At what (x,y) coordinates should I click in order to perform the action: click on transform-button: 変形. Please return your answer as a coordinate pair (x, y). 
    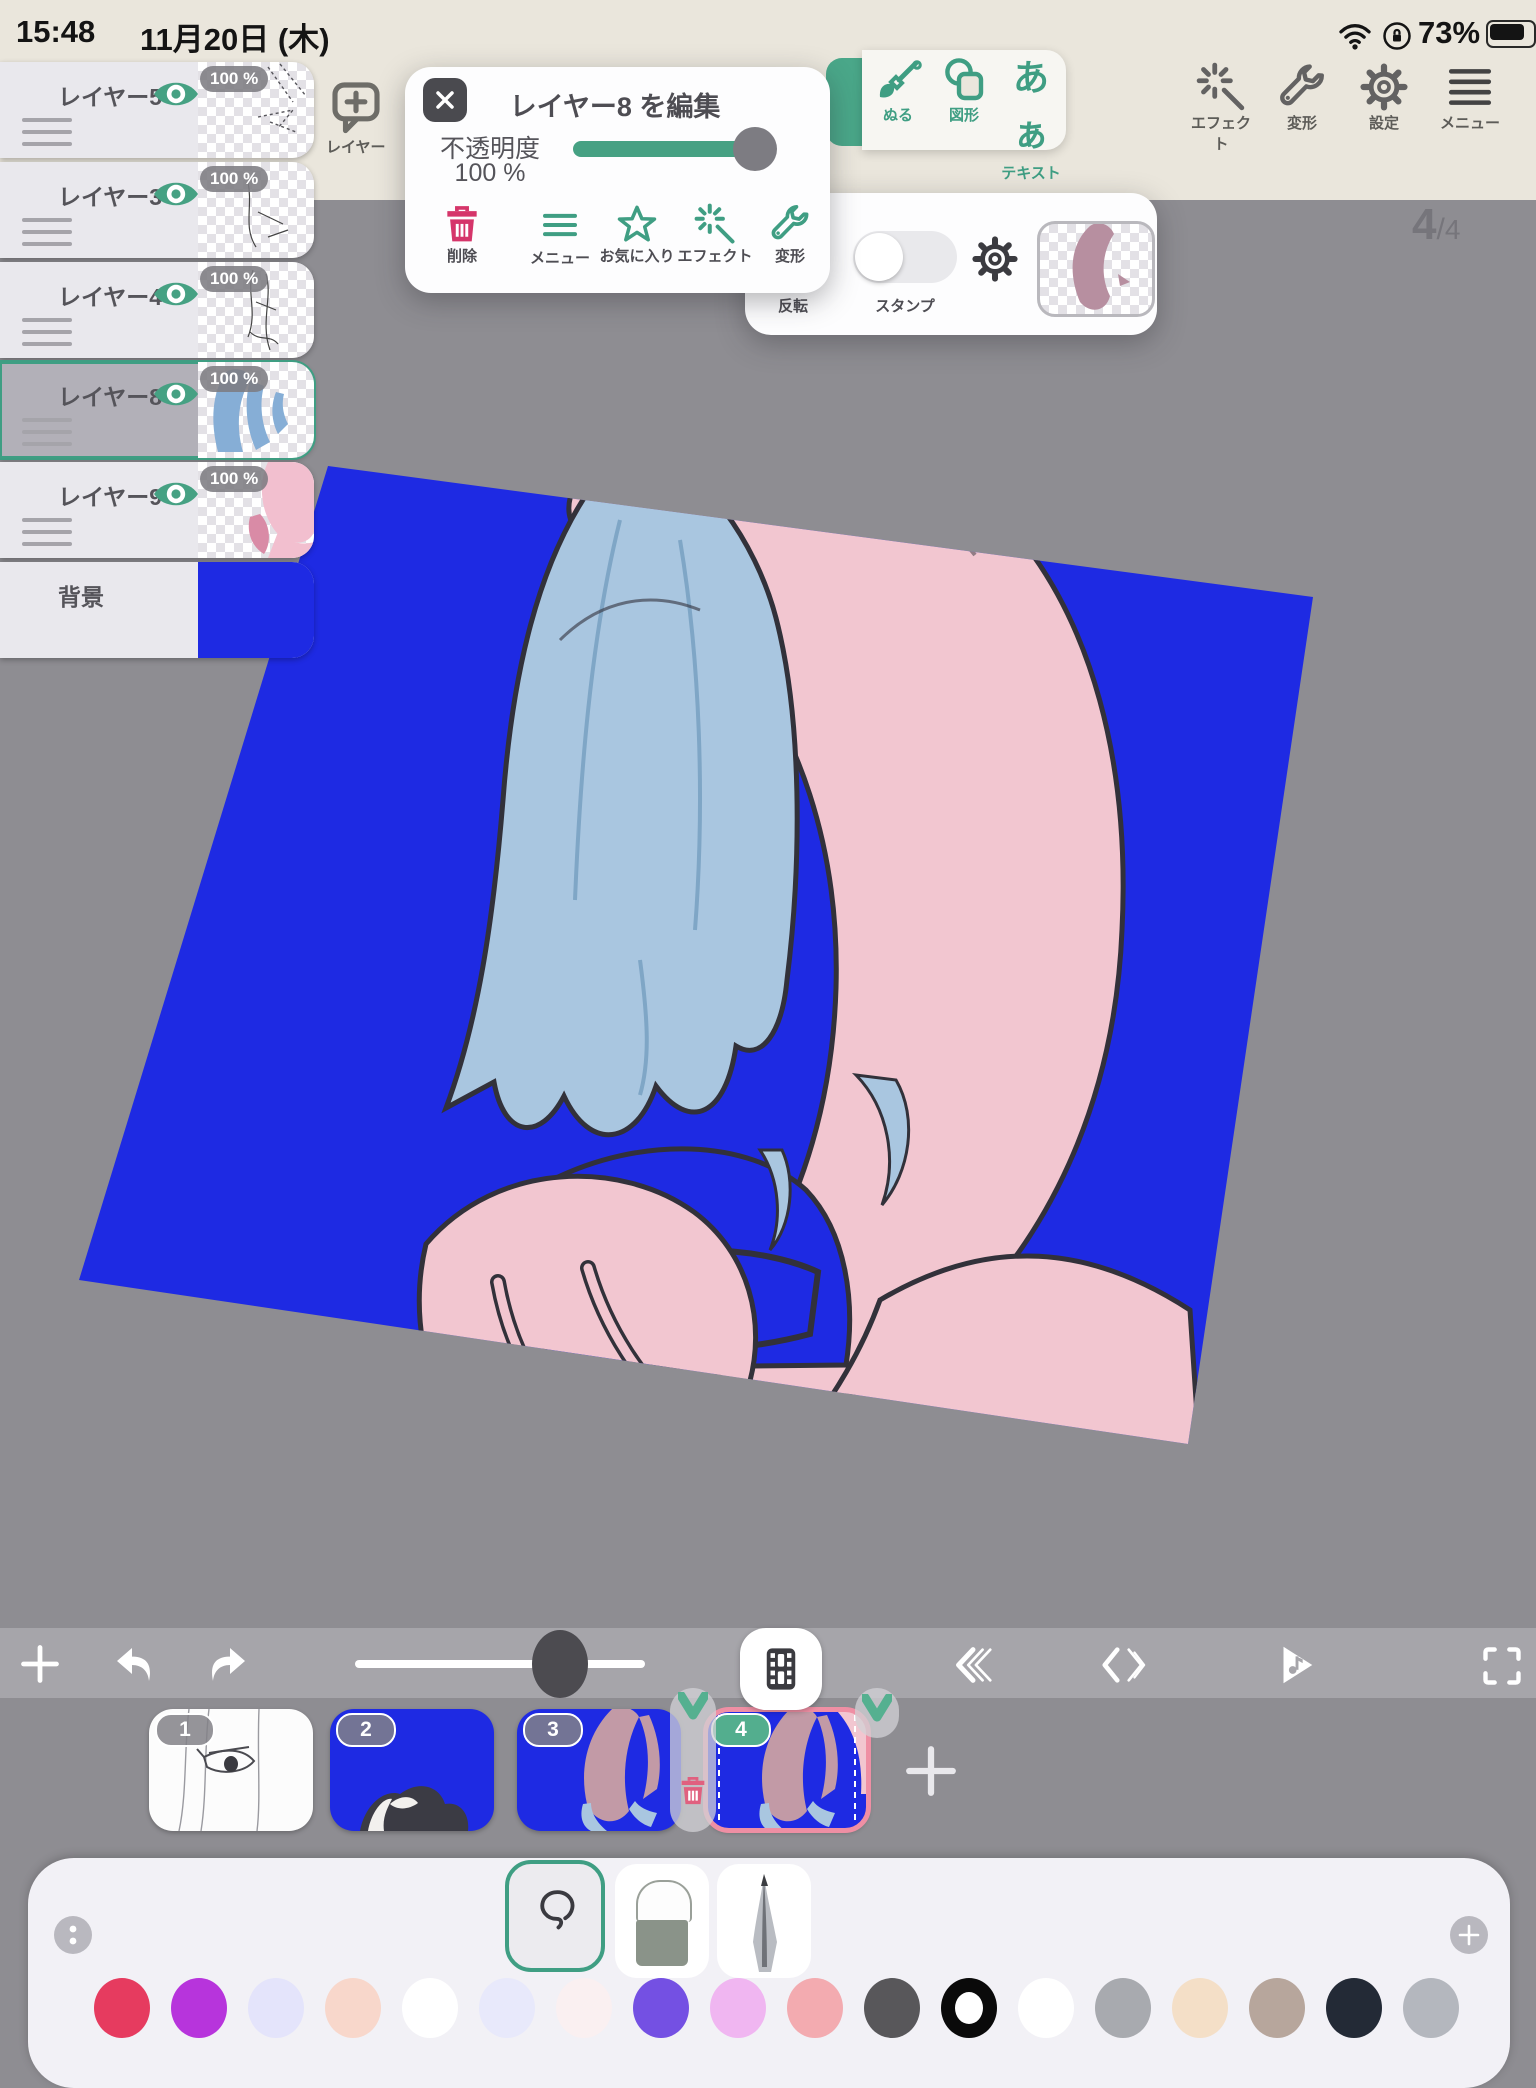
    Looking at the image, I should click on (1302, 97).